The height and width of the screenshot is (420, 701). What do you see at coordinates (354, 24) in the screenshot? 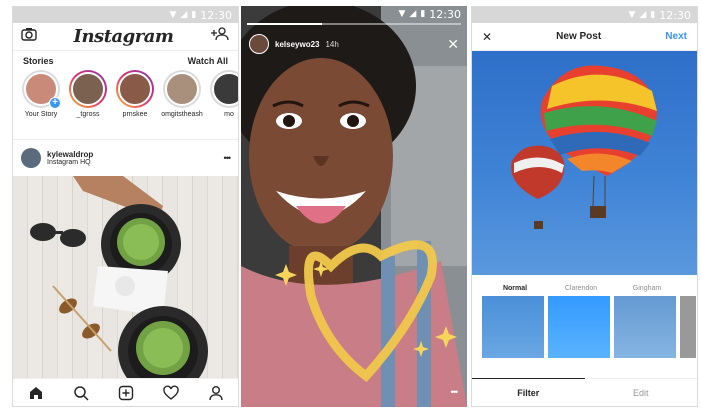
I see `story-progress-bar` at bounding box center [354, 24].